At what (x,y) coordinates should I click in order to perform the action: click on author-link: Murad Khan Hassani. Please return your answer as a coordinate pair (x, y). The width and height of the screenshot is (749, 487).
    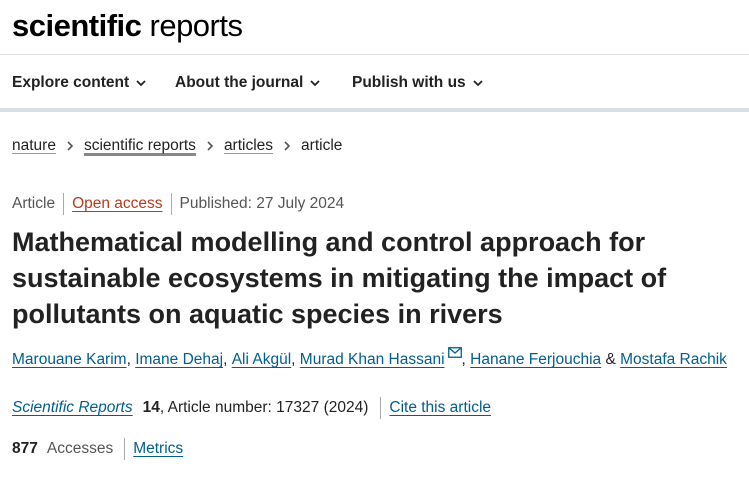
    Looking at the image, I should click on (372, 360).